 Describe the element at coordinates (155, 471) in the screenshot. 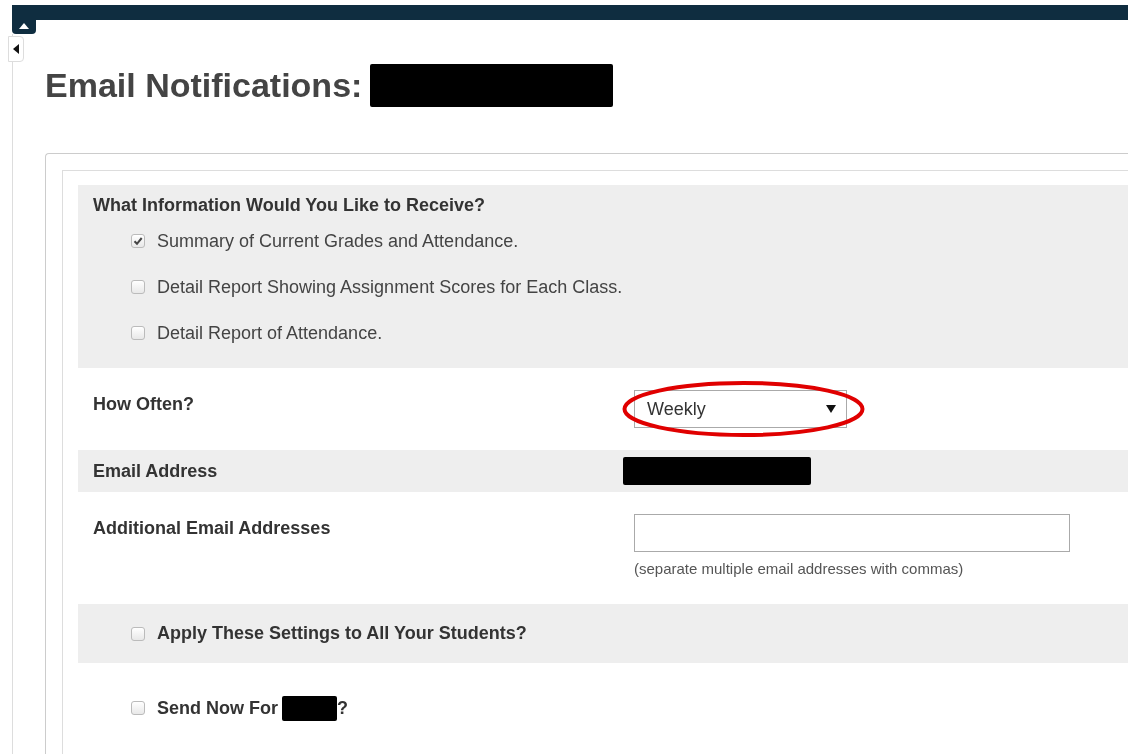

I see `field-label: Email Address` at that location.